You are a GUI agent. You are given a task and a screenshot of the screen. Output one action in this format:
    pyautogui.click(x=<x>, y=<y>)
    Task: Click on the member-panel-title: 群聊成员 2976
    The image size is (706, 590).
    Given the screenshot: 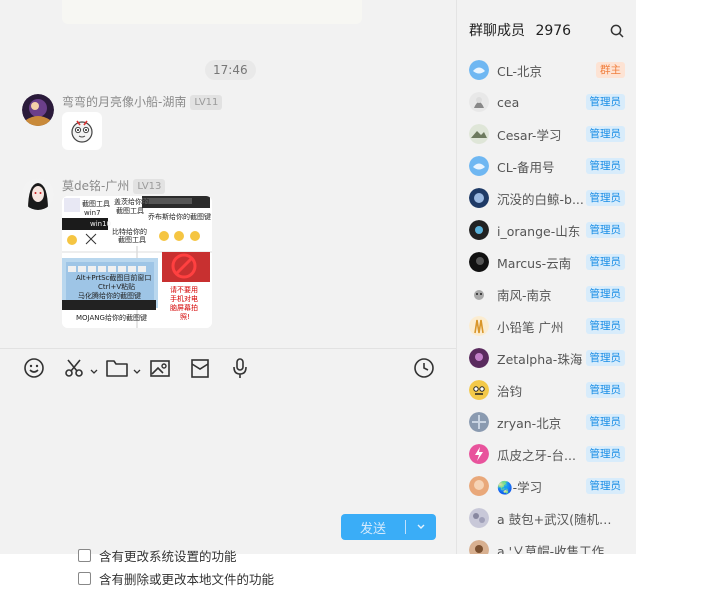 What is the action you would take?
    pyautogui.click(x=520, y=30)
    